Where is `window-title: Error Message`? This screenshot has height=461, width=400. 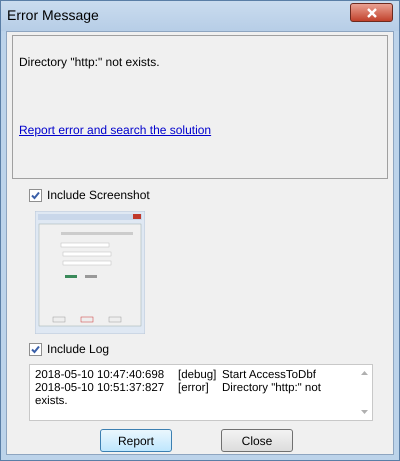
window-title: Error Message is located at coordinates (53, 15).